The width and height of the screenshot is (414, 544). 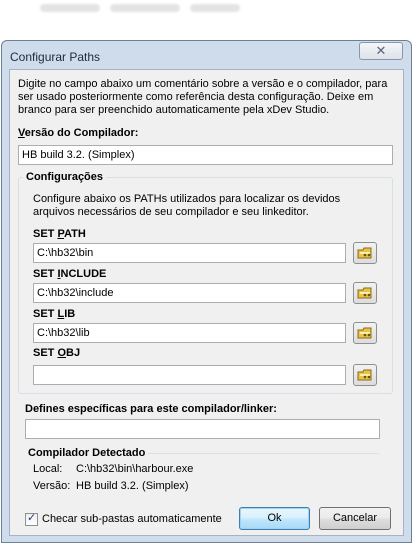 I want to click on set-include-label: SET INCLUDE, so click(x=69, y=274).